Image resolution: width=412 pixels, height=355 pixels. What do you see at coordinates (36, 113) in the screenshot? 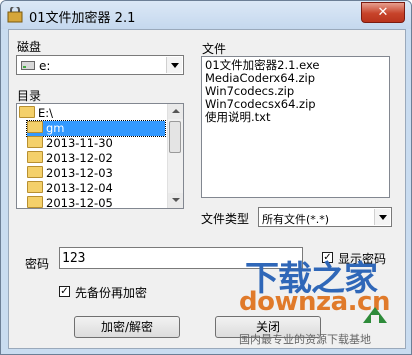
I see `directory-item: E:\` at bounding box center [36, 113].